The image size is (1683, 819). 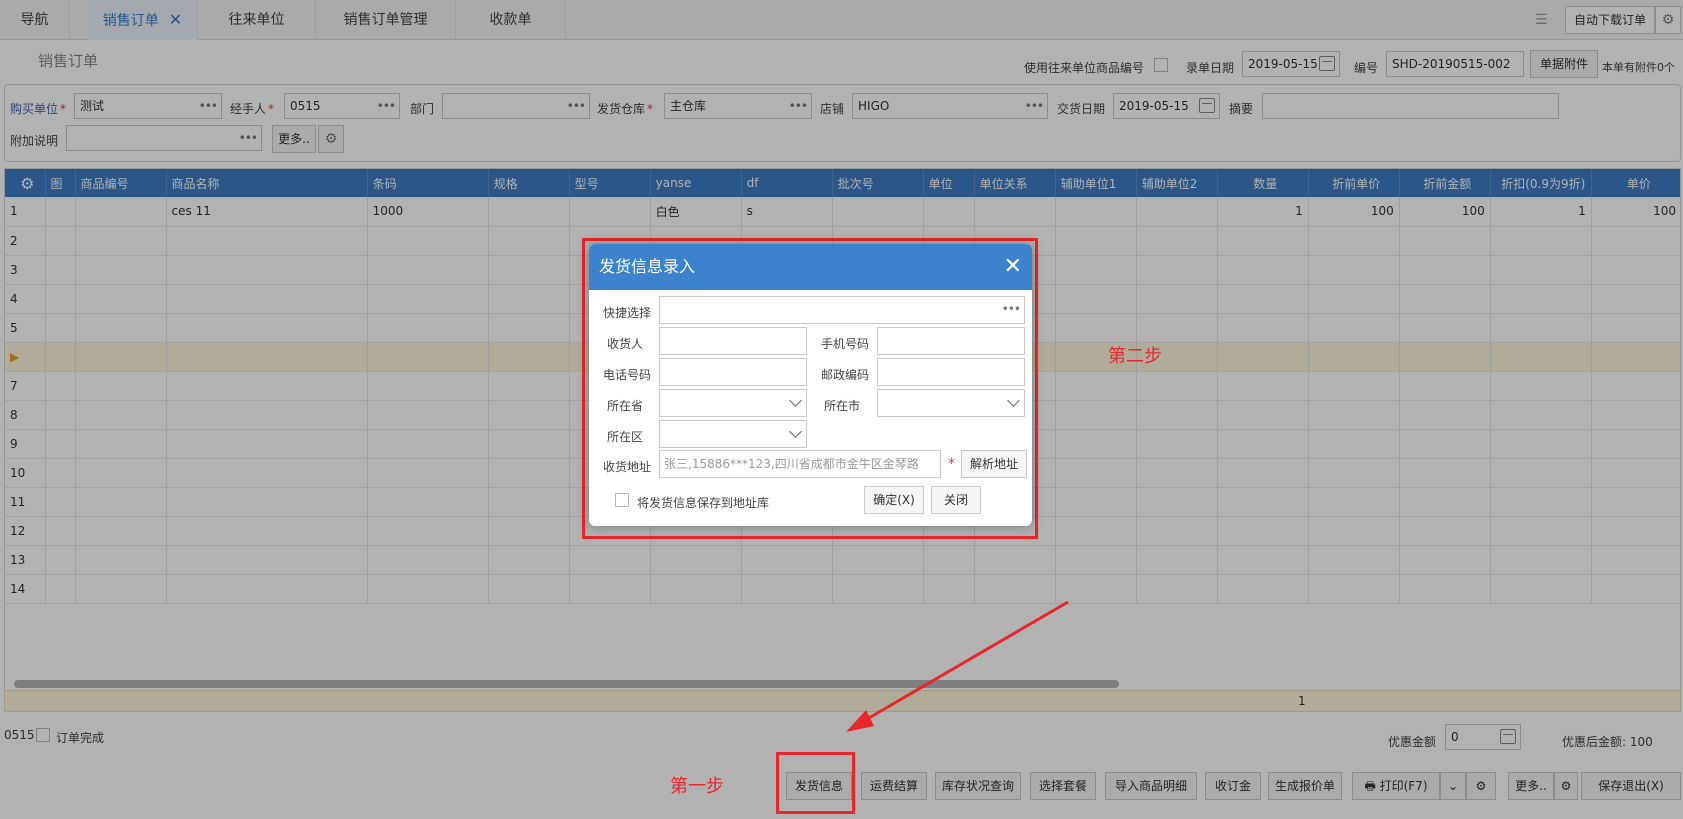 I want to click on postcode-field, so click(x=951, y=372).